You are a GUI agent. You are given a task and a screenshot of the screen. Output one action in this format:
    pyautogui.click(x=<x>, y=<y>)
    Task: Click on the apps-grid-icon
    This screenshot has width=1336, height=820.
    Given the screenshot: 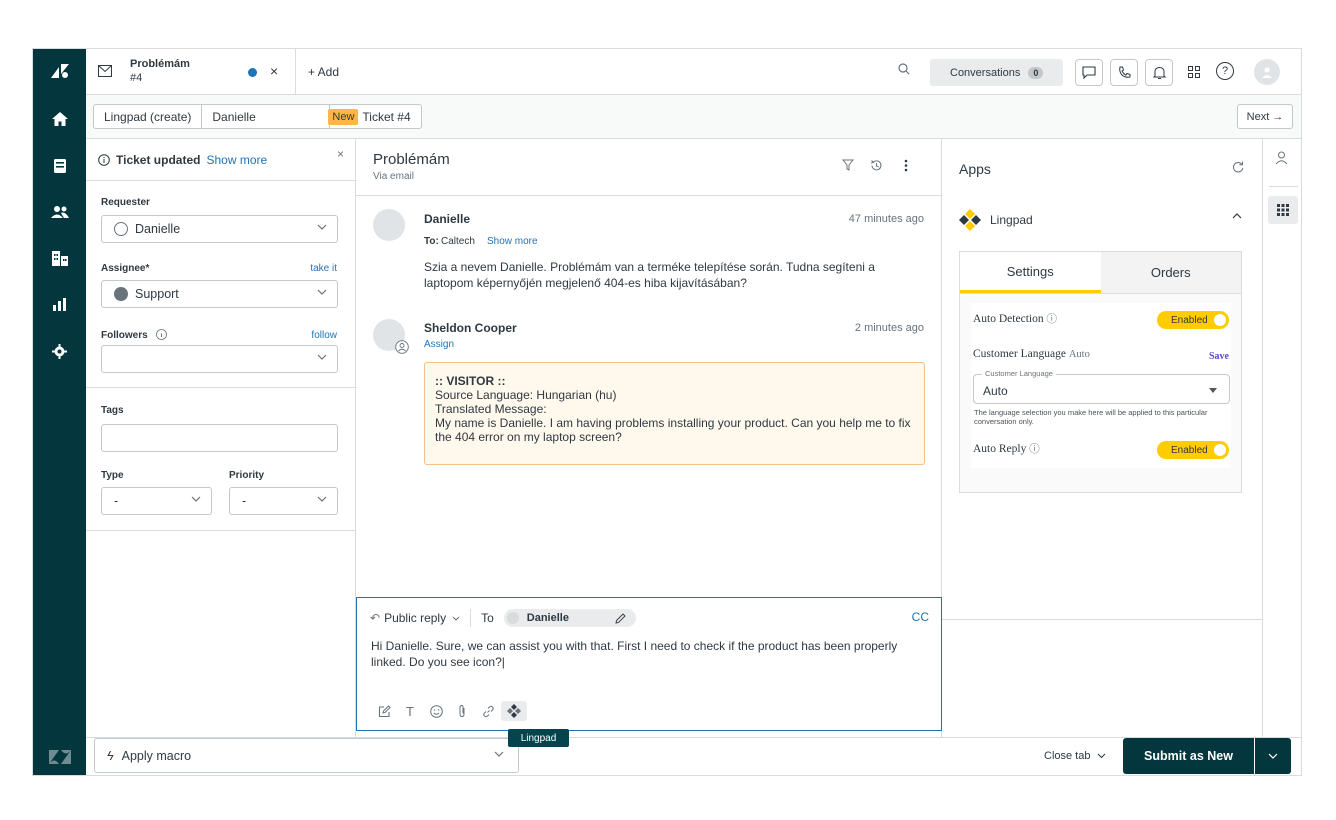 What is the action you would take?
    pyautogui.click(x=1283, y=210)
    